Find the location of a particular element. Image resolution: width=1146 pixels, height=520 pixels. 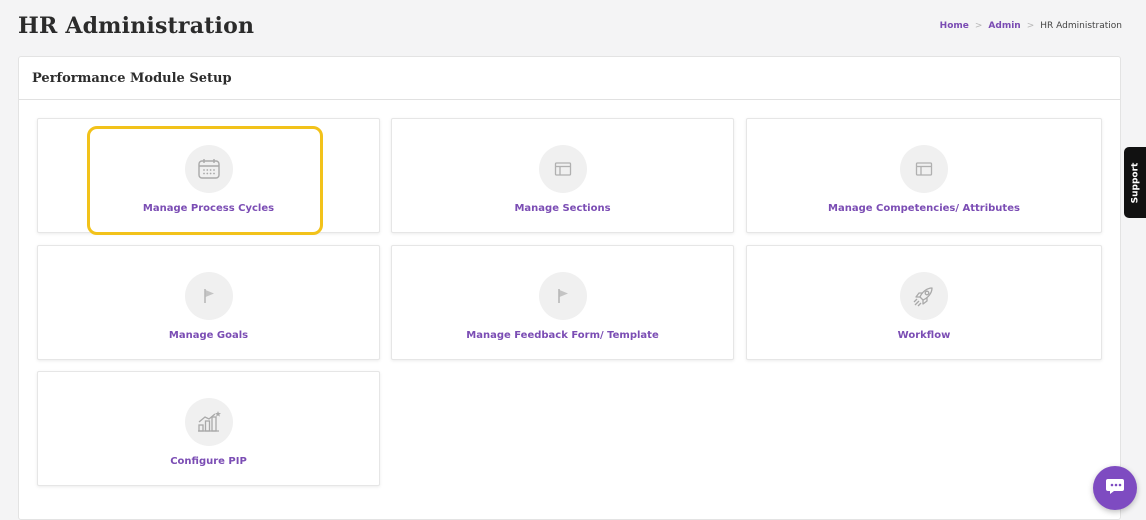

workflow-card: Workflow is located at coordinates (924, 302).